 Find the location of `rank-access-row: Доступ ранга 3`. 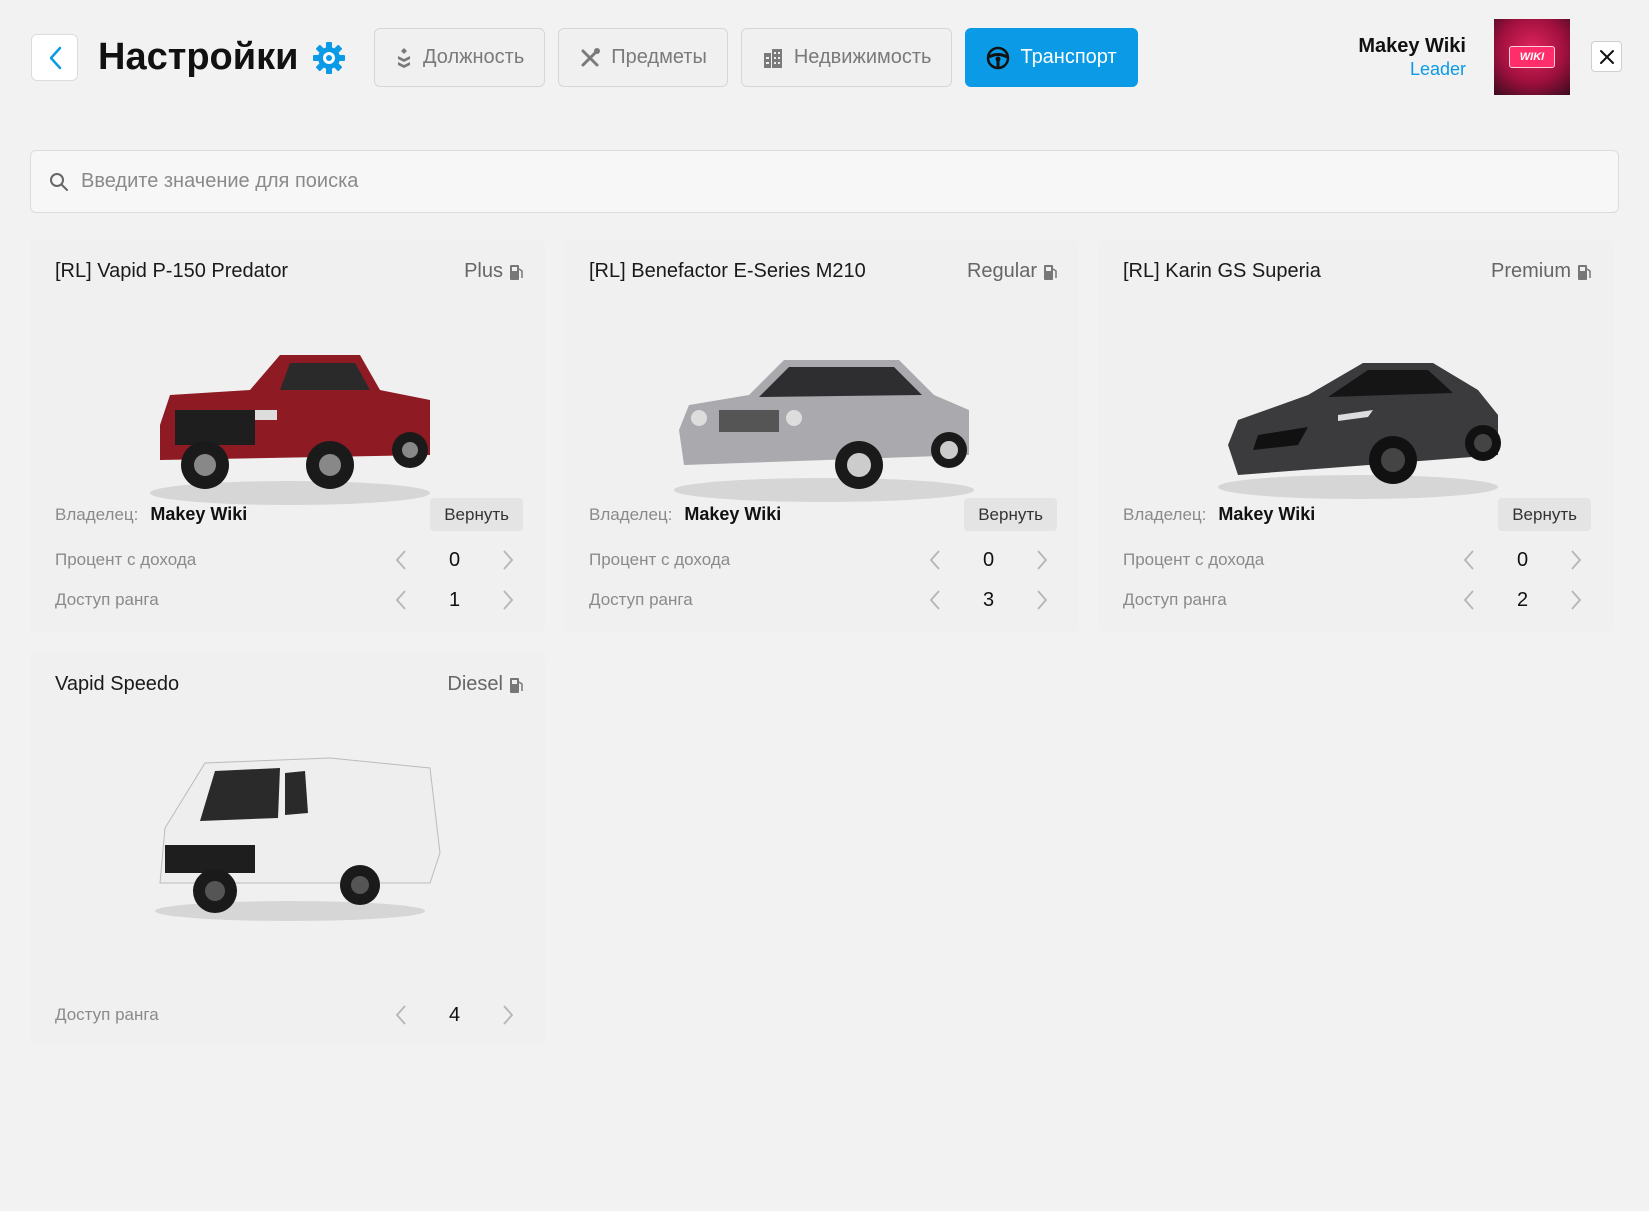

rank-access-row: Доступ ранга 3 is located at coordinates (823, 600).